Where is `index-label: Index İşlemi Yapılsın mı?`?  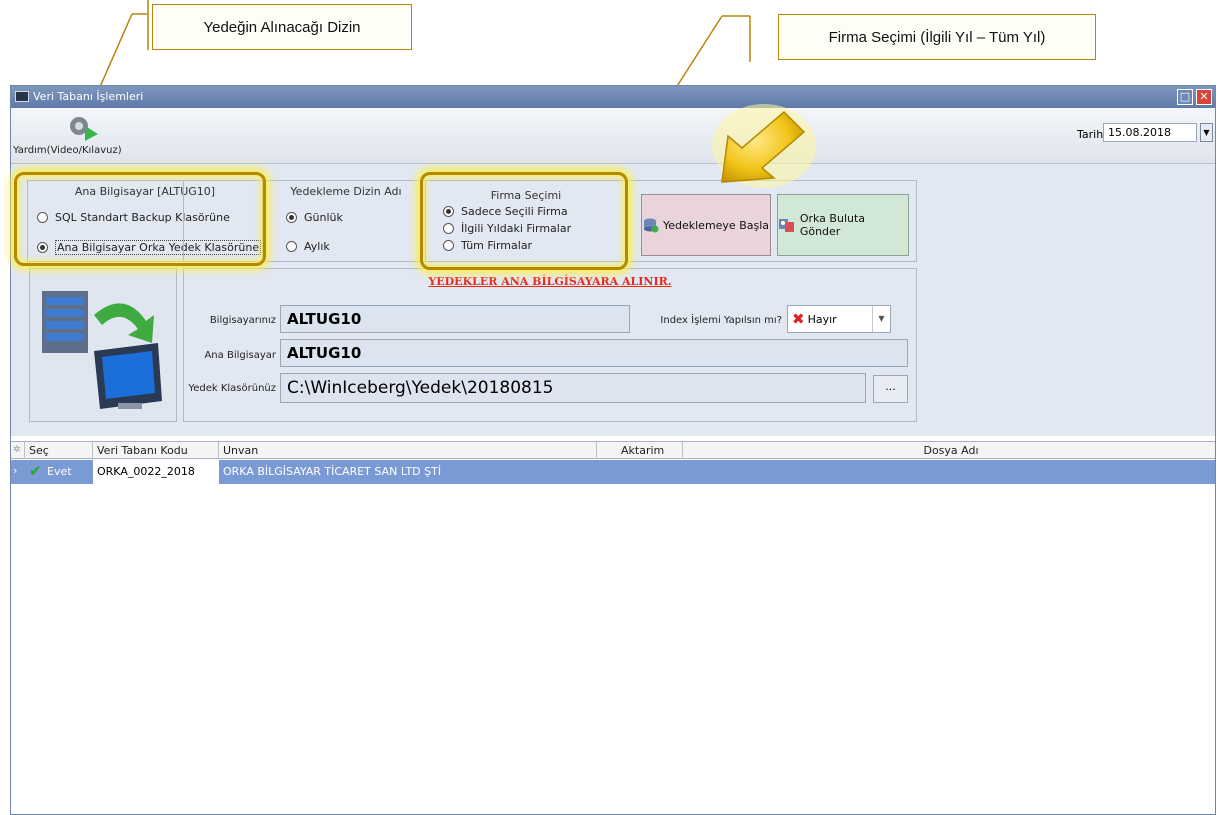 index-label: Index İşlemi Yapılsın mı? is located at coordinates (721, 320).